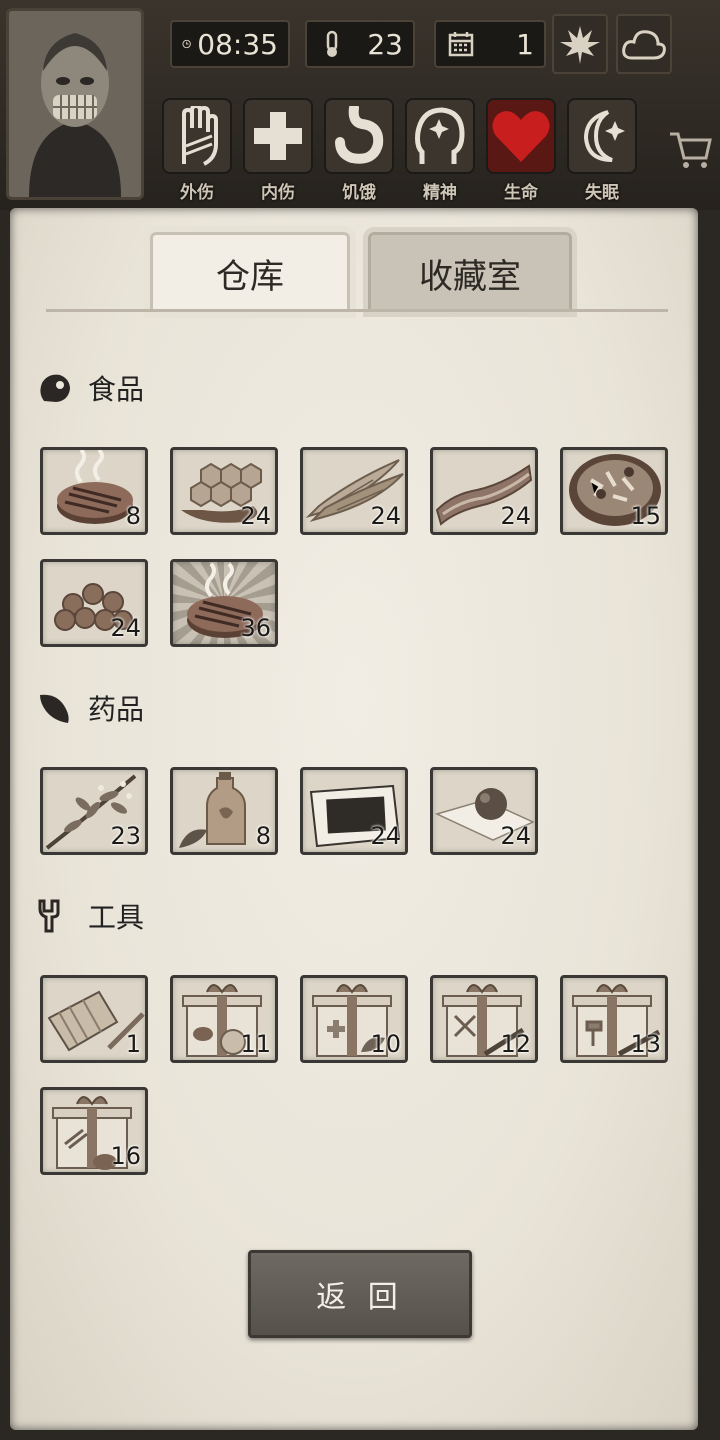 The width and height of the screenshot is (720, 1440). Describe the element at coordinates (94, 1131) in the screenshot. I see `item-material-gift-box: 16` at that location.